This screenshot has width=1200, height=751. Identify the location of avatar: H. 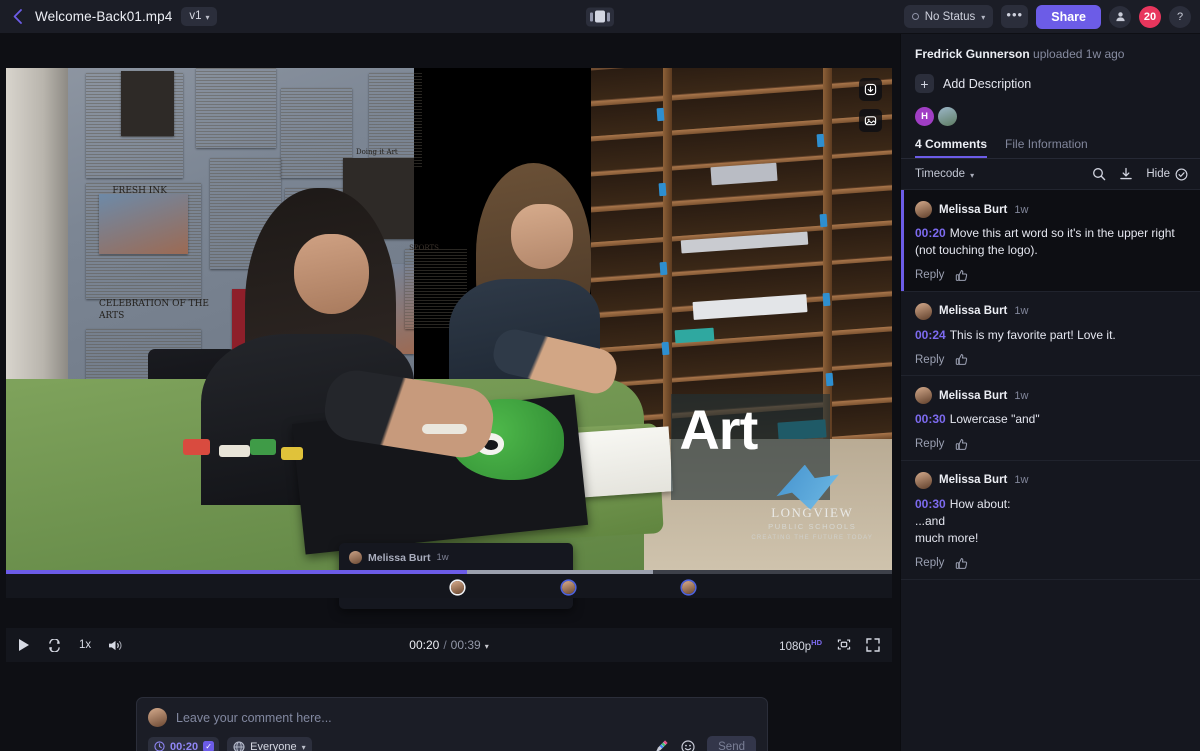
(924, 116).